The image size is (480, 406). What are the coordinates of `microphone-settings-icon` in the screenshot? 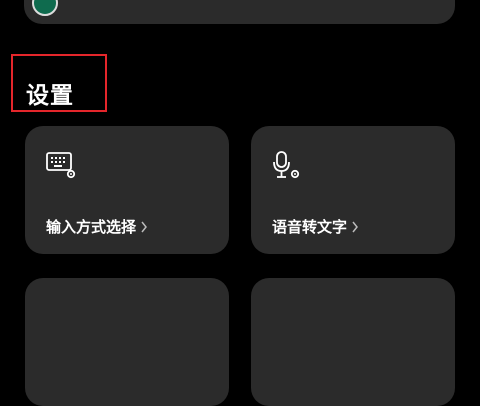 It's located at (286, 165).